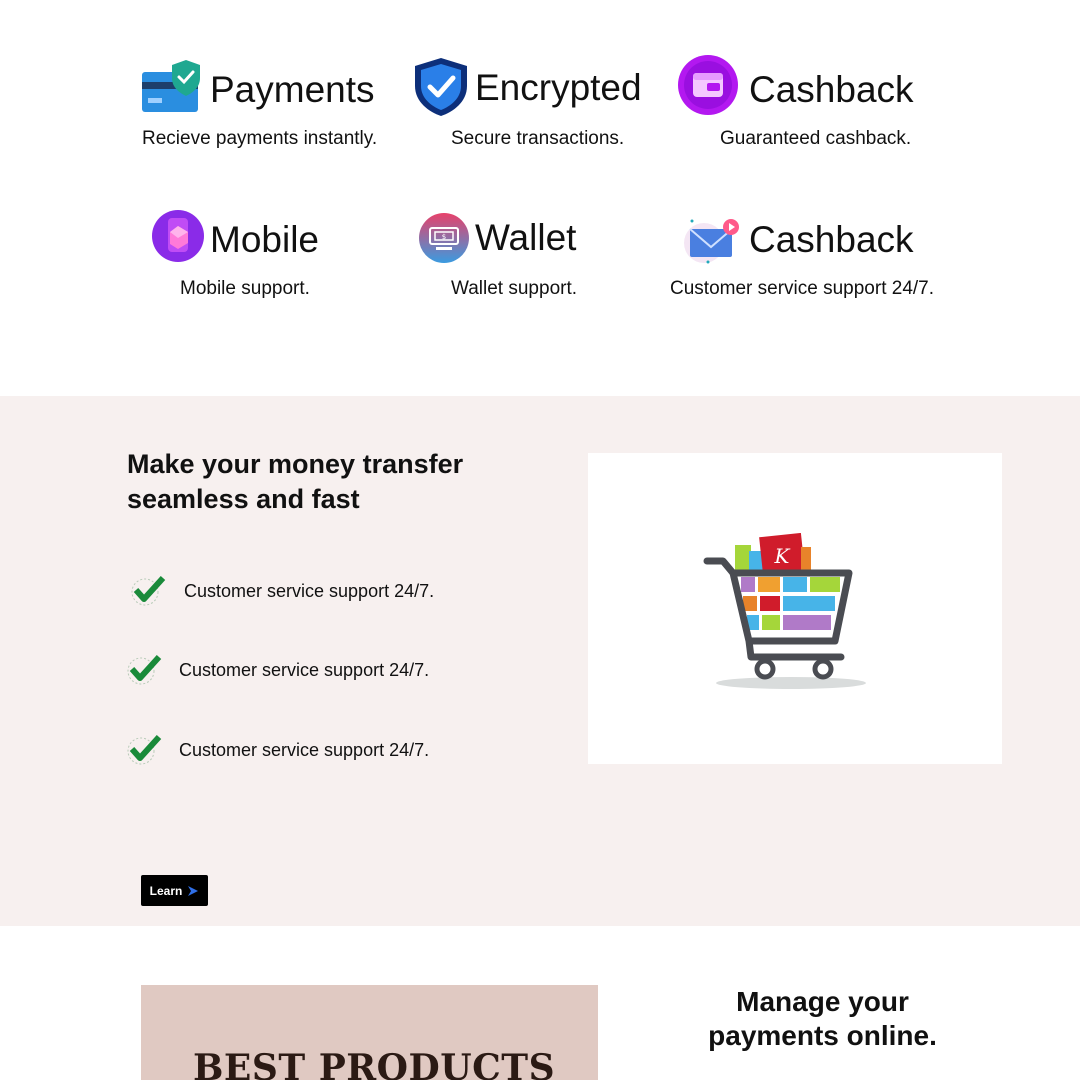 This screenshot has height=1080, width=1080. What do you see at coordinates (538, 138) in the screenshot?
I see `feature-desc: Secure transactions.` at bounding box center [538, 138].